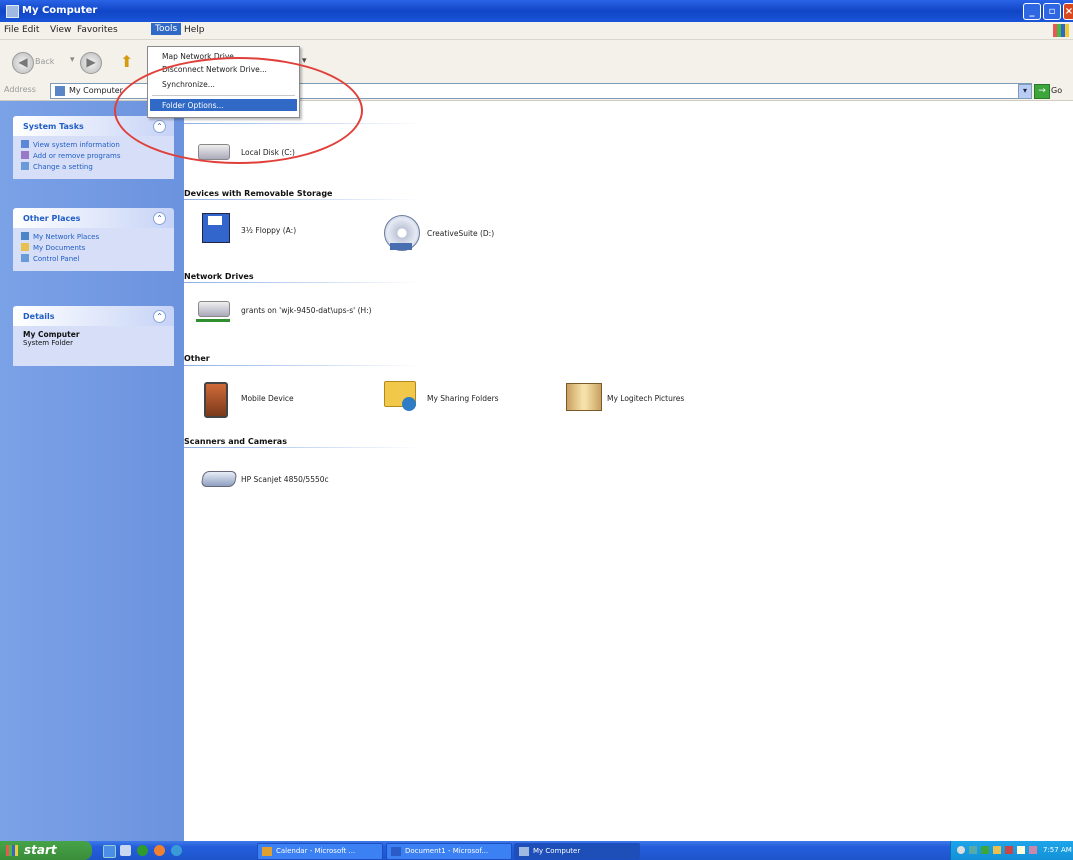 The image size is (1073, 860). Describe the element at coordinates (46, 850) in the screenshot. I see `start-button: start` at that location.